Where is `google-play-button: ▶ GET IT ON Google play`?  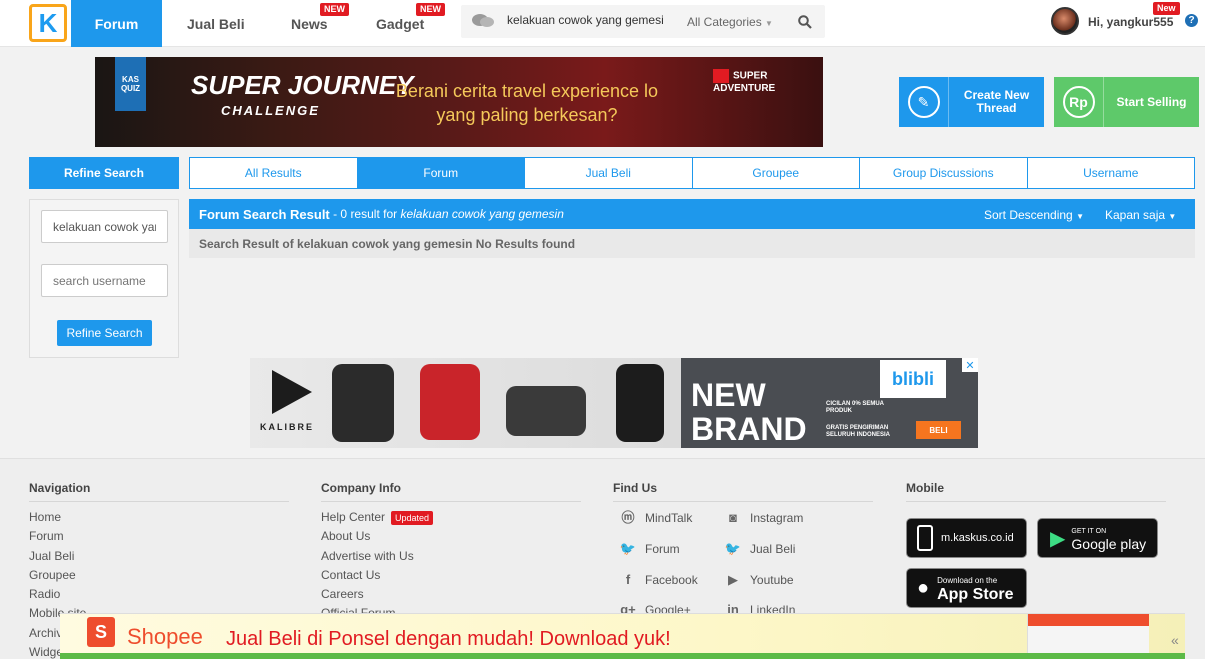
google-play-button: ▶ GET IT ON Google play is located at coordinates (1097, 538).